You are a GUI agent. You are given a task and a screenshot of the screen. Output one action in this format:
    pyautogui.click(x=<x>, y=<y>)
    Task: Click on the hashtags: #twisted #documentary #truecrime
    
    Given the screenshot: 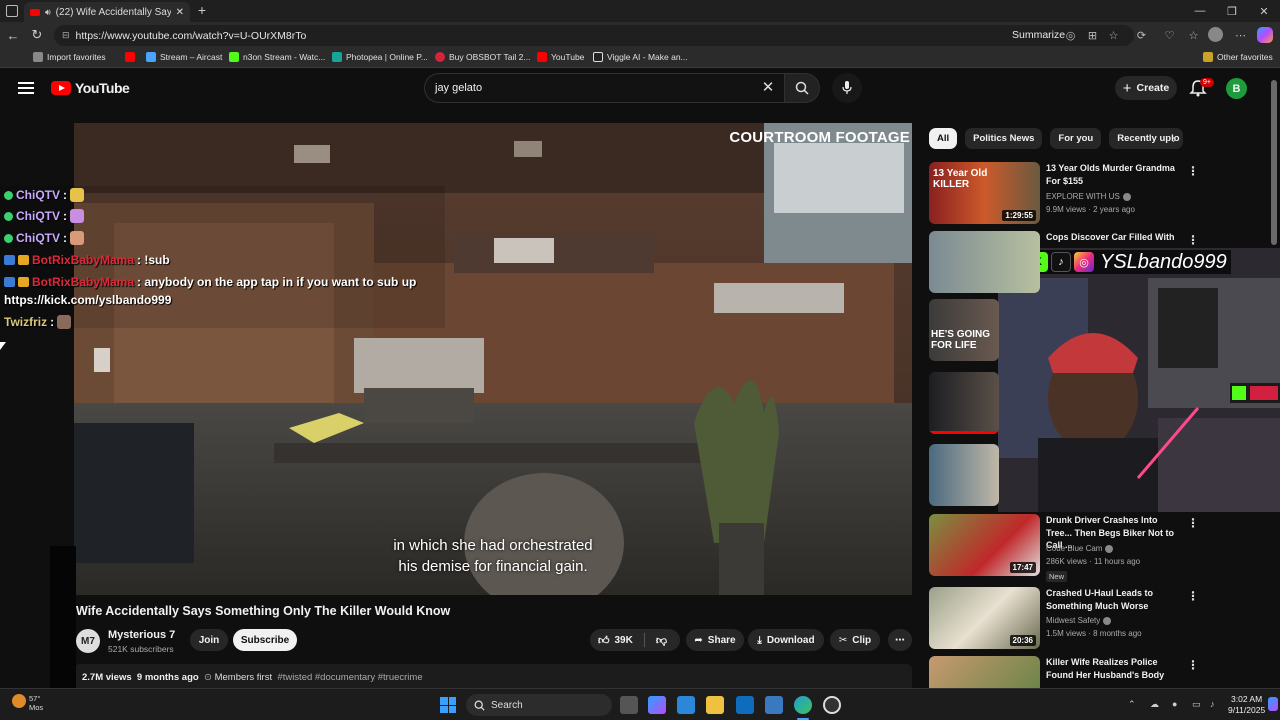 What is the action you would take?
    pyautogui.click(x=349, y=677)
    